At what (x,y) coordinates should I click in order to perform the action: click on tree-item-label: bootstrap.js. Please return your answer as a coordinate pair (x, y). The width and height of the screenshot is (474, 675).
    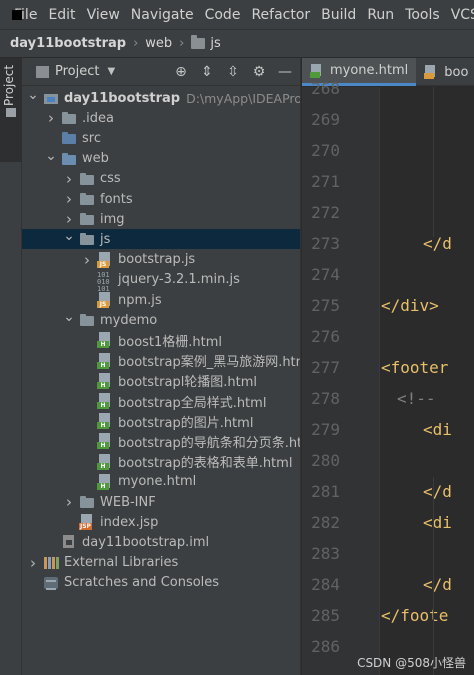
    Looking at the image, I should click on (157, 260).